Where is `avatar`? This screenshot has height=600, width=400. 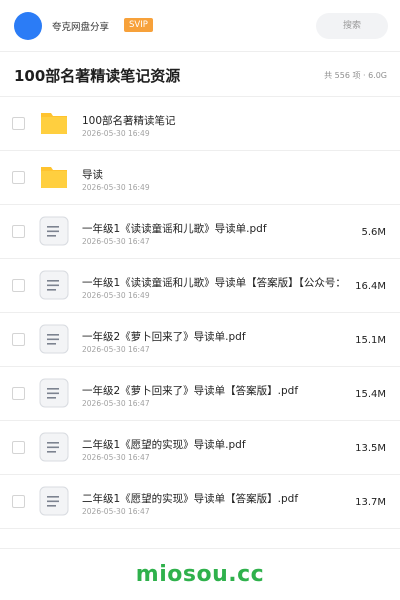
avatar is located at coordinates (28, 26).